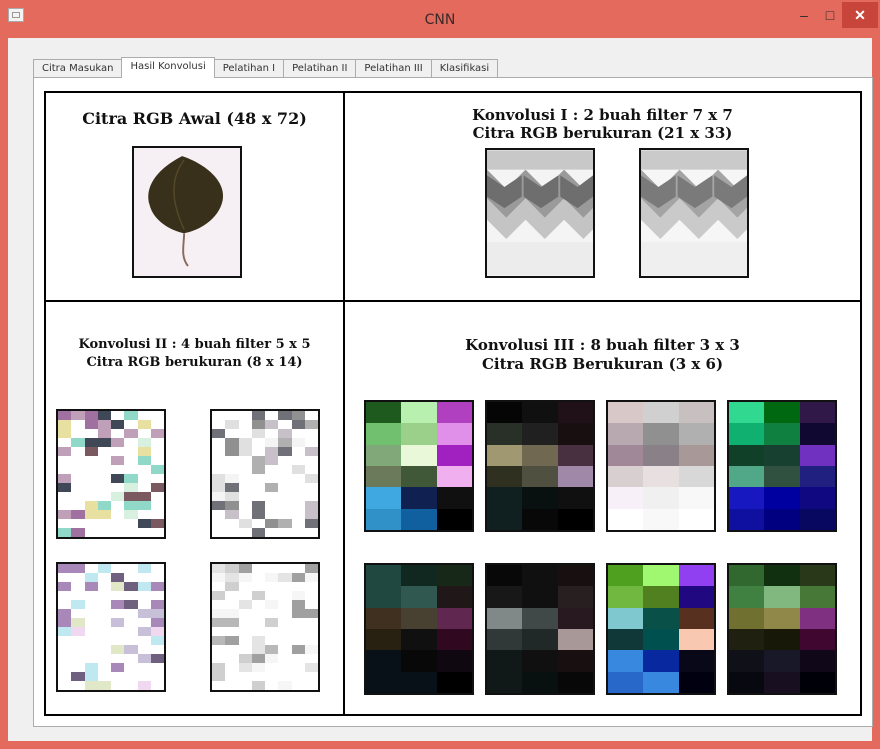 This screenshot has height=749, width=880. I want to click on conv3-map-7-pixels, so click(661, 629).